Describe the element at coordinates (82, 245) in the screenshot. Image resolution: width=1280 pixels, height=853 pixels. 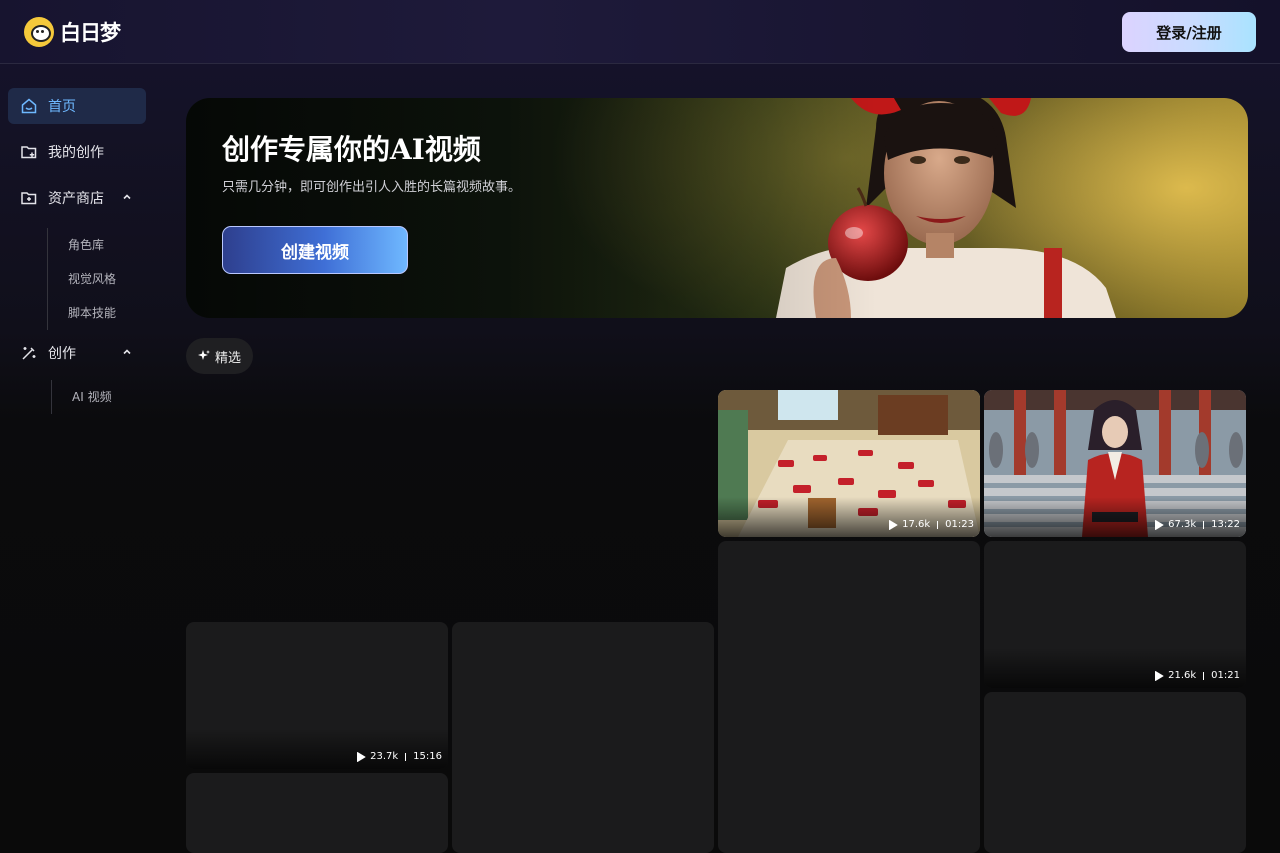
I see `submenu-item-character-library: 角色库` at that location.